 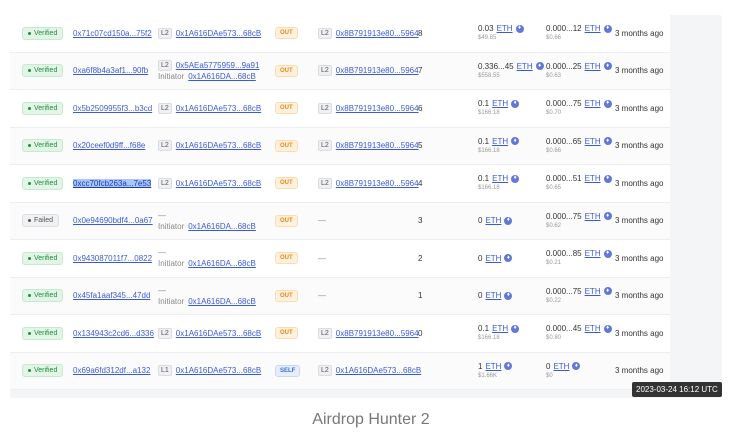 I want to click on status-dot-icon, so click(x=29, y=258).